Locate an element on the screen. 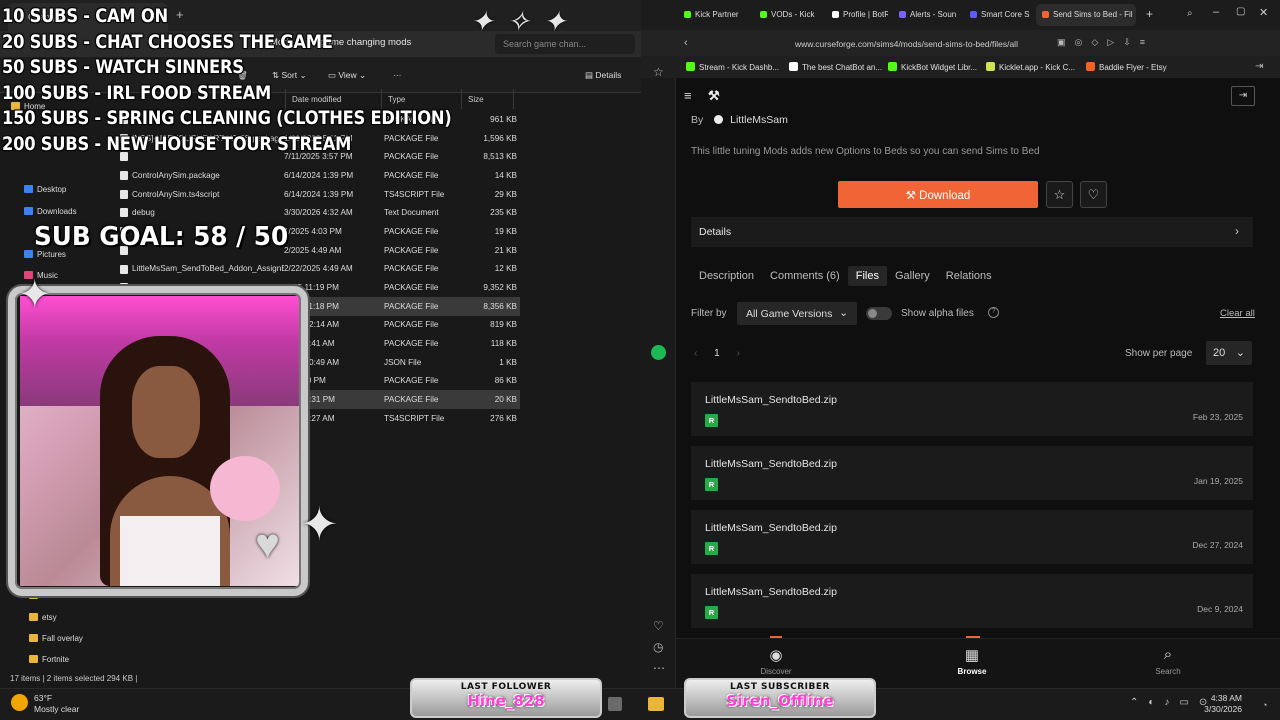 The width and height of the screenshot is (1280, 720). alpha-files-toggle is located at coordinates (879, 313).